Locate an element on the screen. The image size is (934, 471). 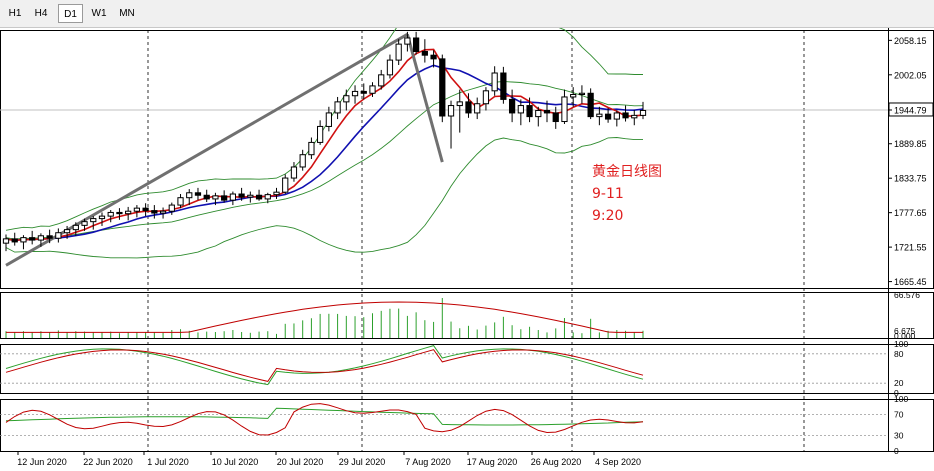
timeframe-d1-button: D1 is located at coordinates (70, 13).